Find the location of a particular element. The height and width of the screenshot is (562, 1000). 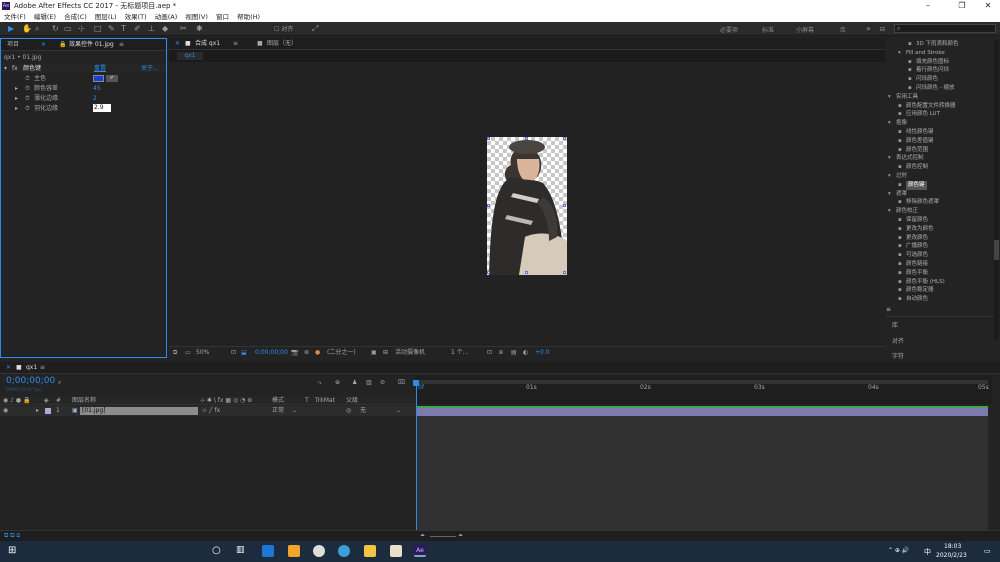

comp-flowchart-icon: ⤷ is located at coordinates (319, 383).